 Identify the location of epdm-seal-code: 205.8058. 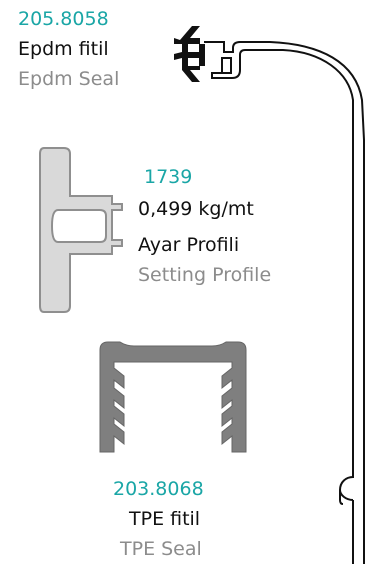
(63, 19).